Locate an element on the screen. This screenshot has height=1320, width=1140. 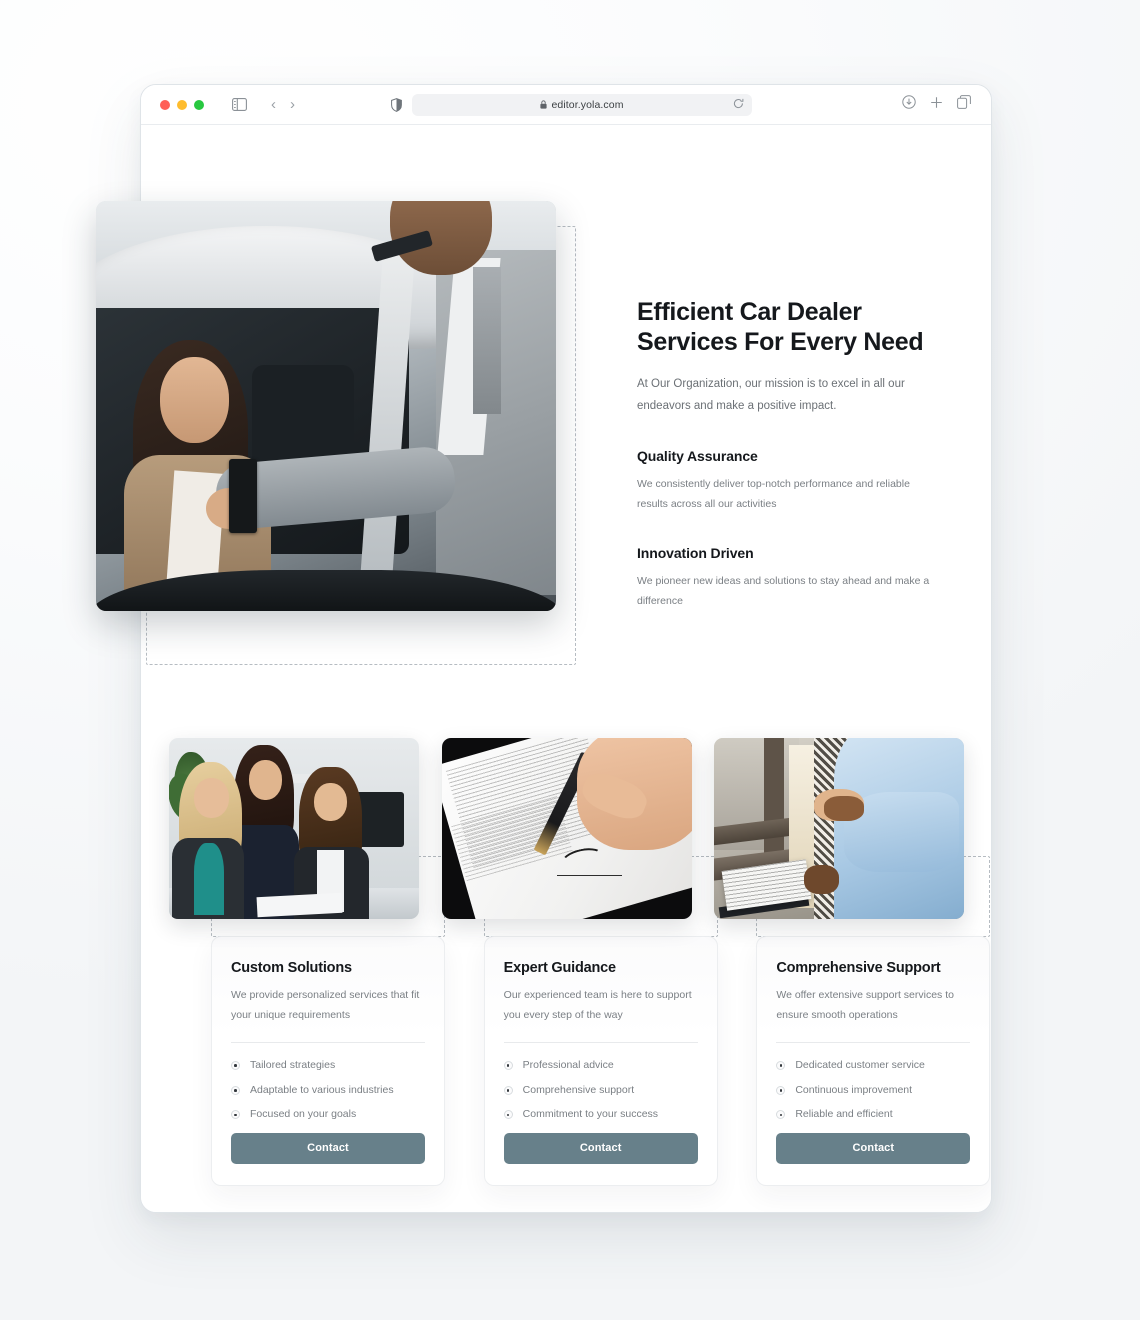
toolbar-right-actions is located at coordinates (938, 104).